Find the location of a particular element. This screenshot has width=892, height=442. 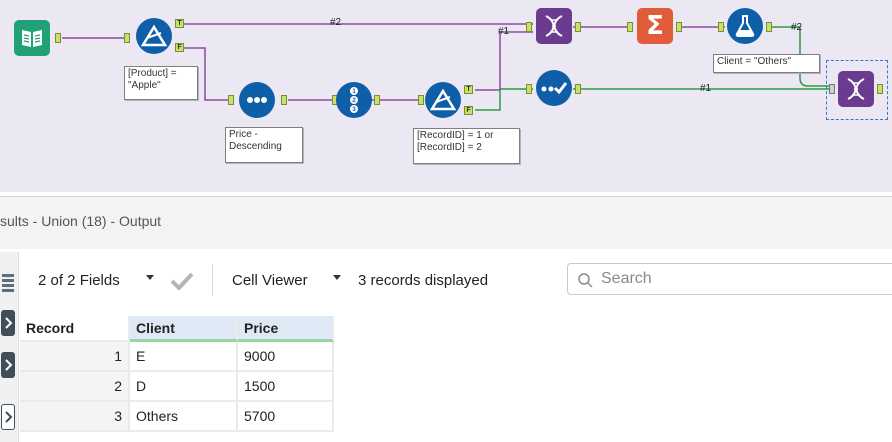

table-header-row: Record Client Price is located at coordinates (177, 329).